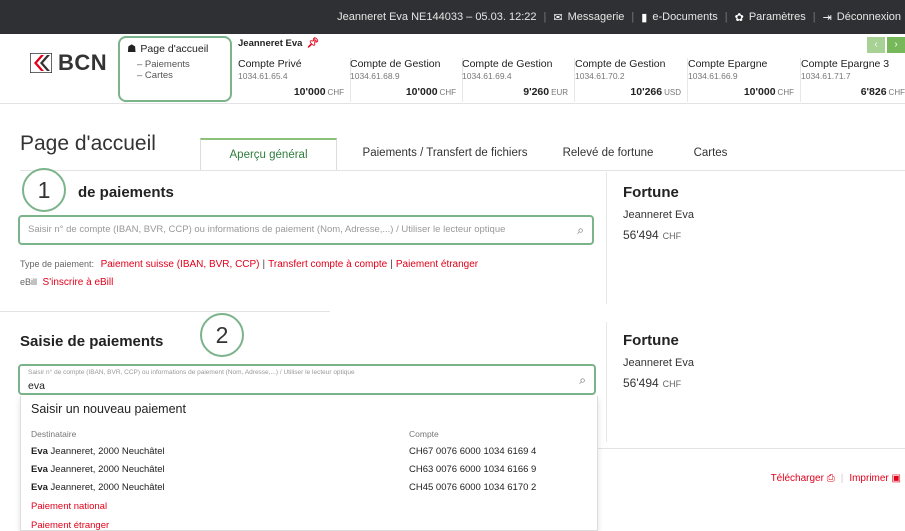 This screenshot has width=905, height=531. What do you see at coordinates (54, 434) in the screenshot?
I see `column-header-destinataire: Destinataire` at bounding box center [54, 434].